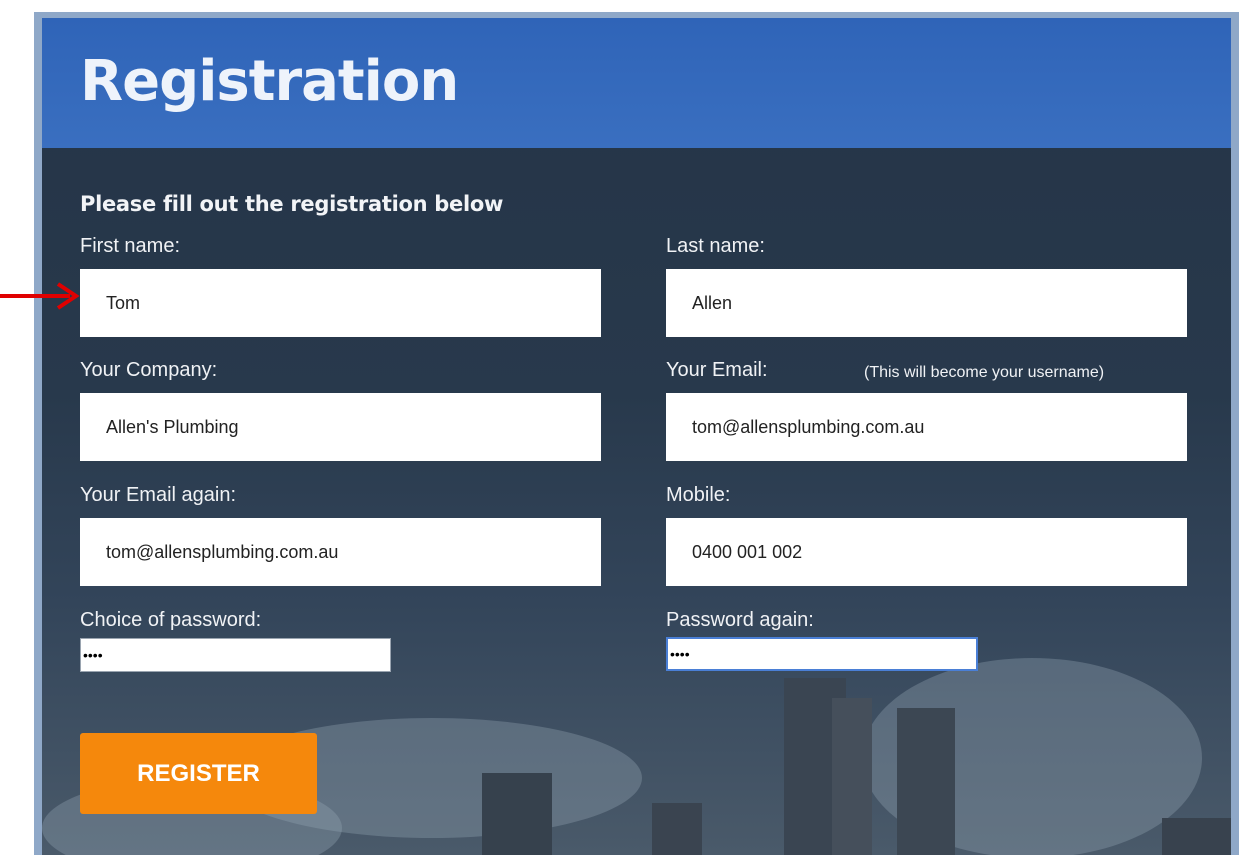 This screenshot has height=855, width=1252. Describe the element at coordinates (292, 204) in the screenshot. I see `form-subtitle: Please fill out the registration below` at that location.